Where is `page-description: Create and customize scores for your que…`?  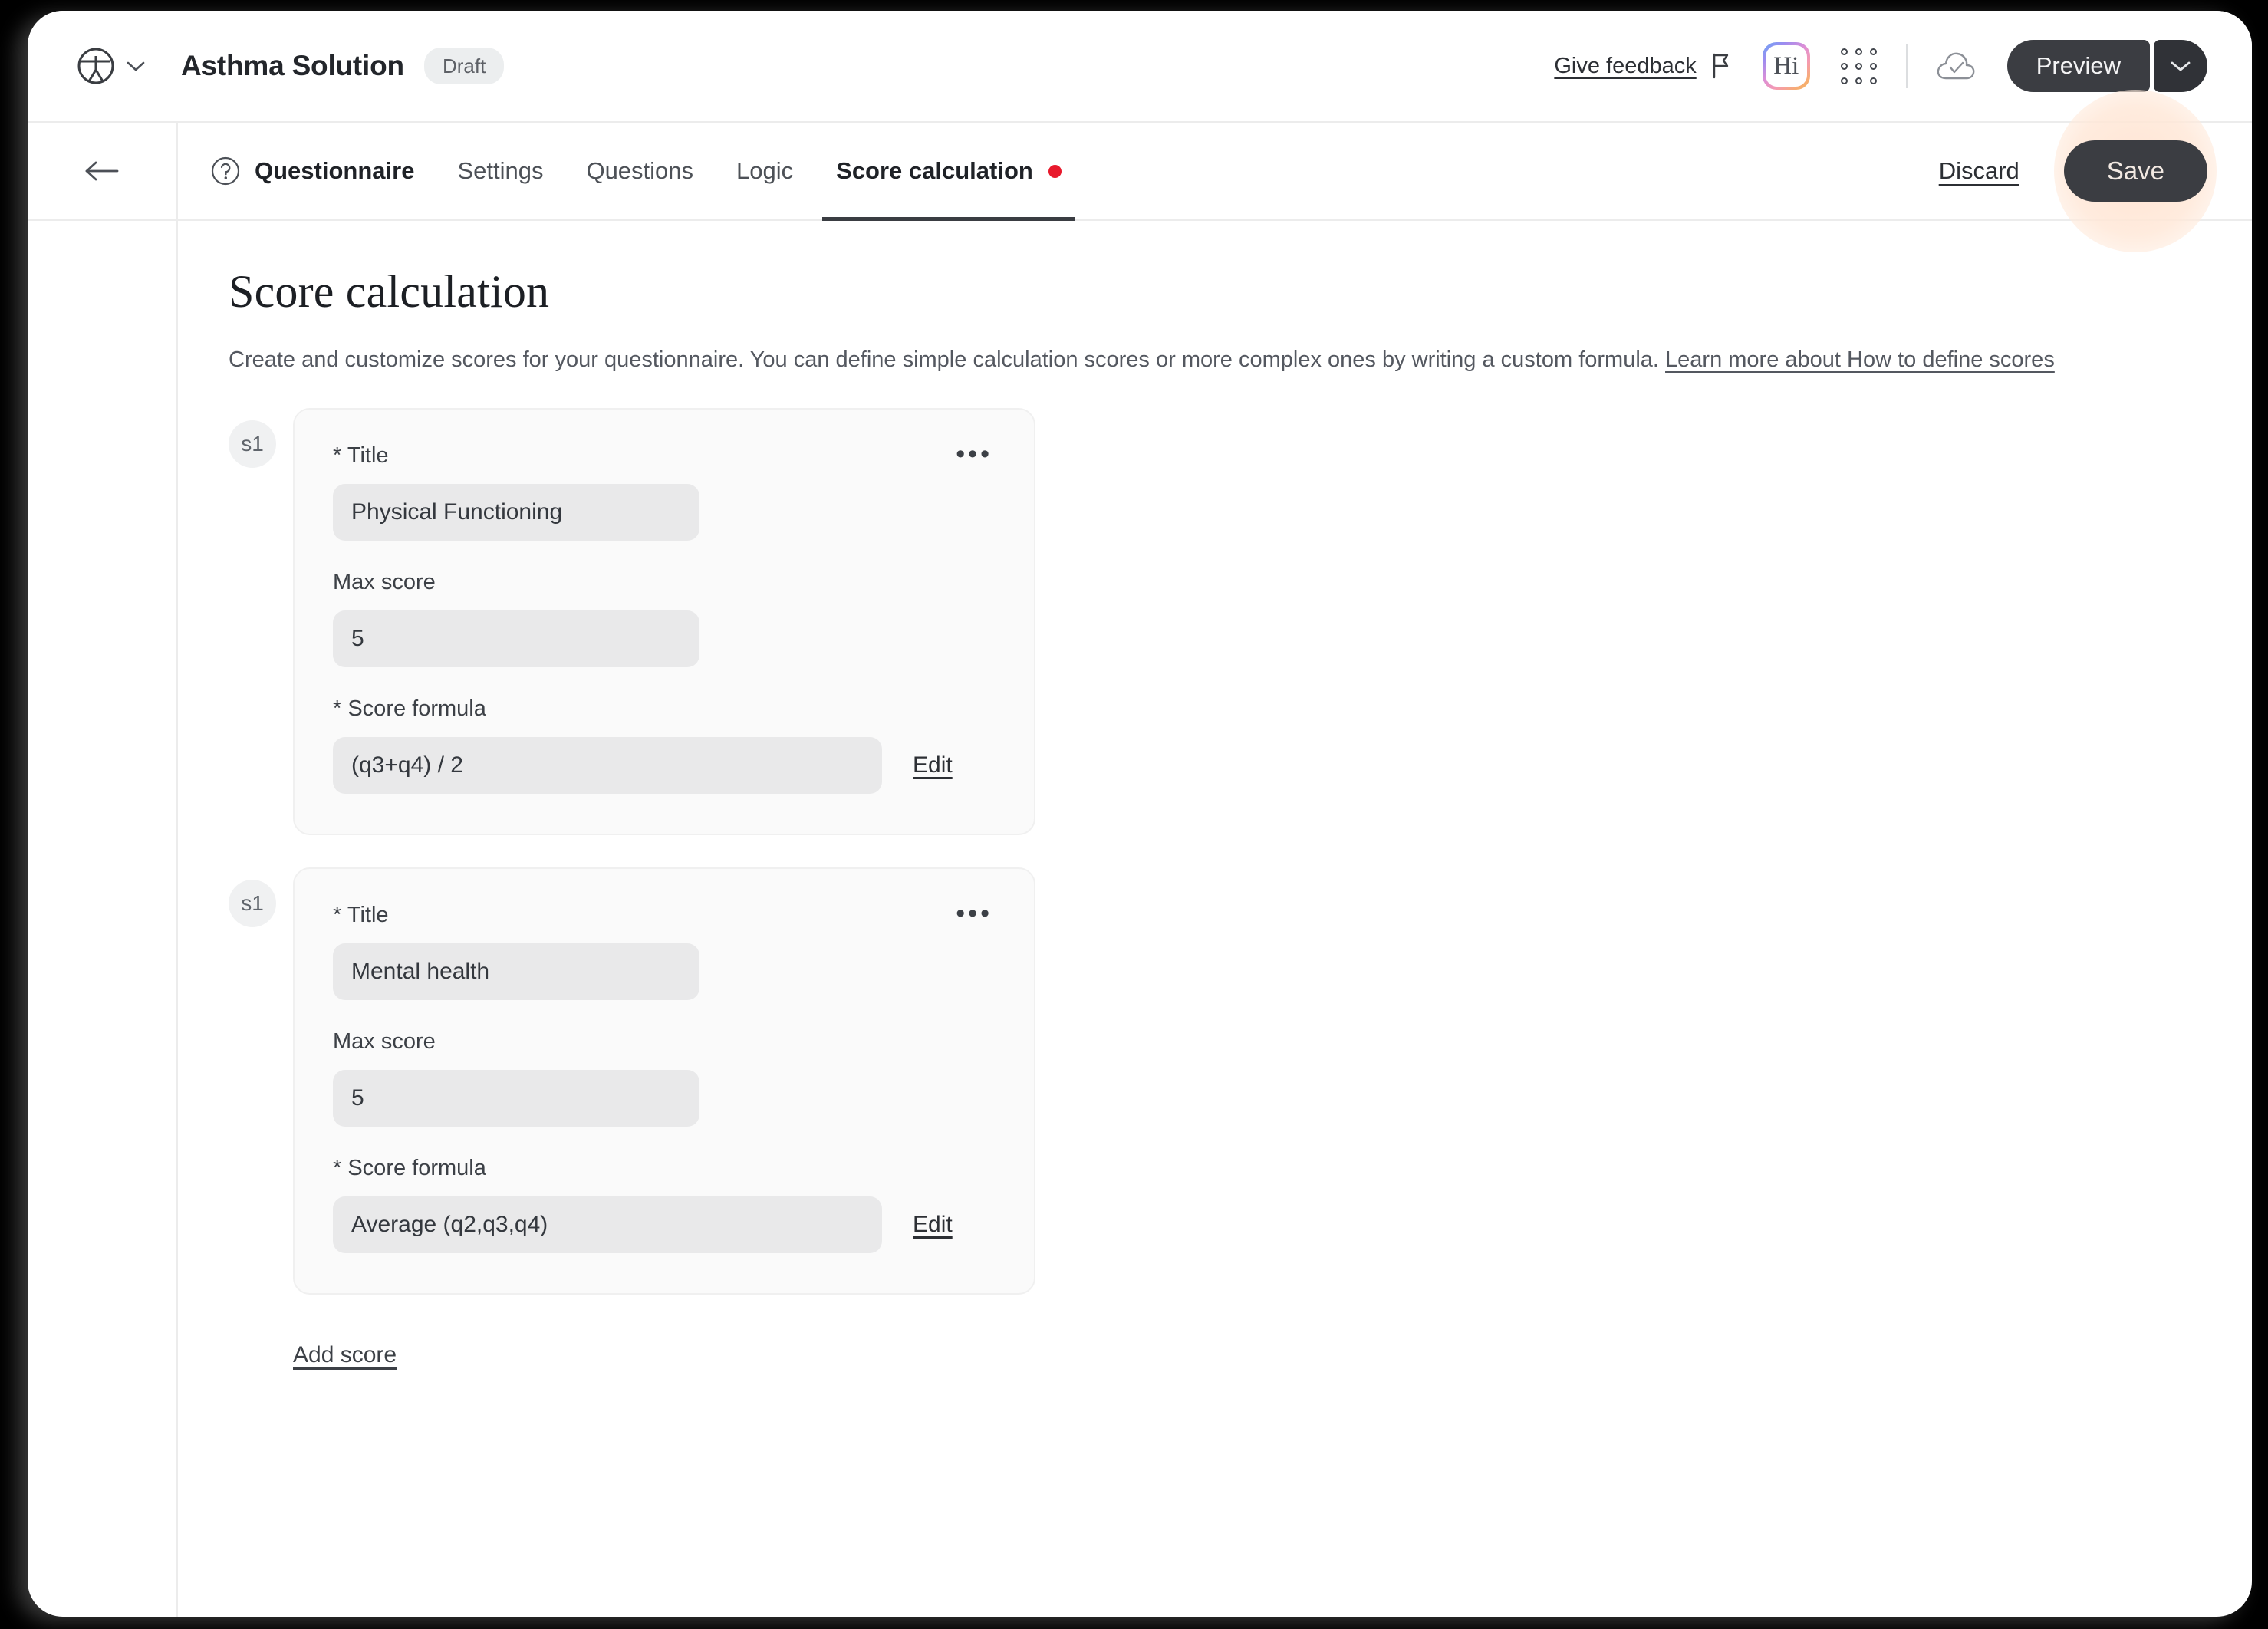 page-description: Create and customize scores for your que… is located at coordinates (1240, 360).